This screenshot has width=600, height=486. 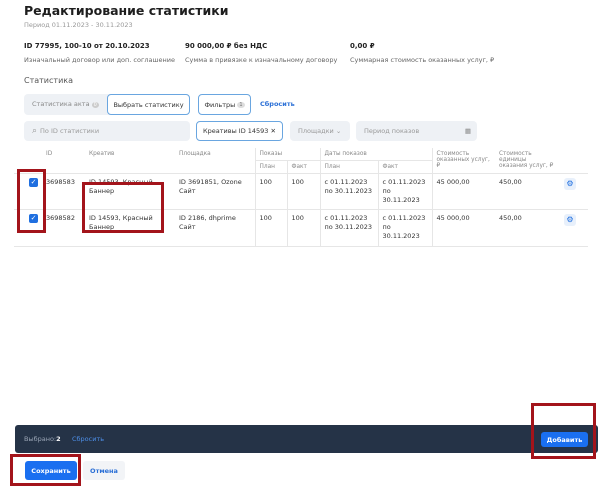 I want to click on col-shows-plan: План, so click(x=270, y=167).